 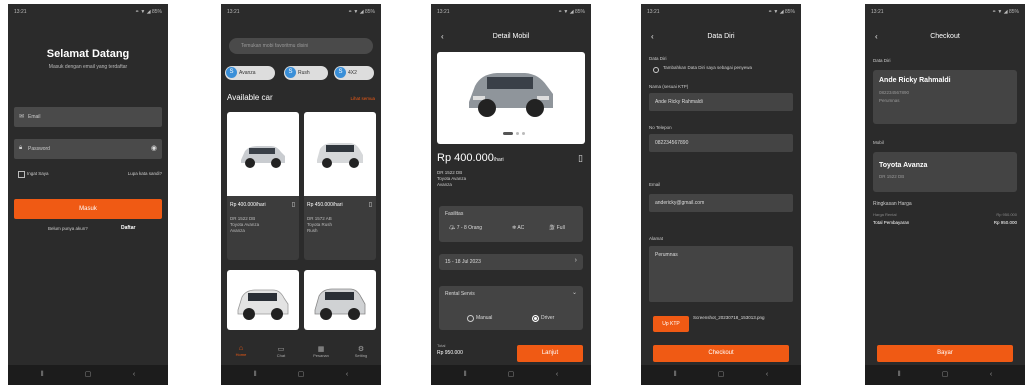 I want to click on status-bar: 13:21 ⚭ ▼ ◢ 85%, so click(x=945, y=13).